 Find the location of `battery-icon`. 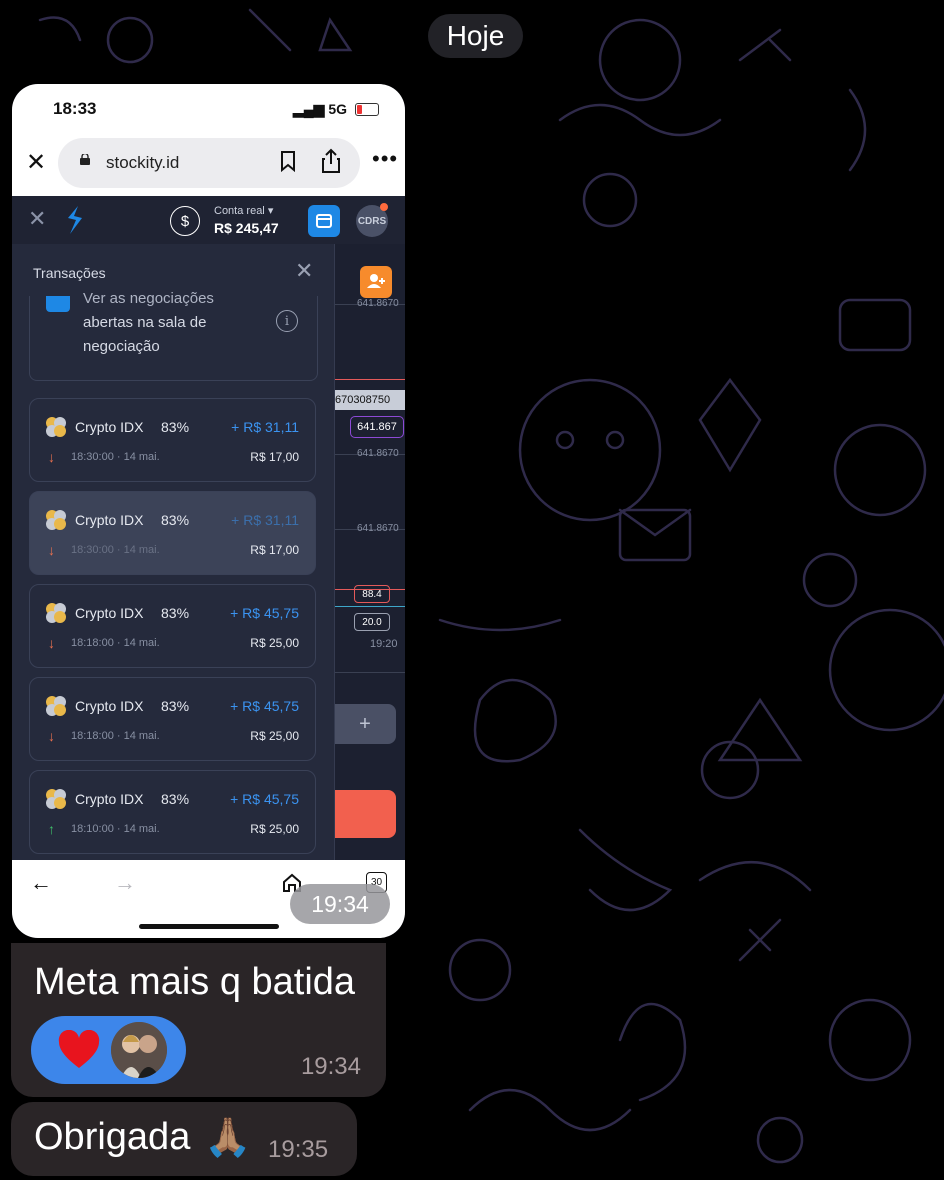

battery-icon is located at coordinates (367, 109).